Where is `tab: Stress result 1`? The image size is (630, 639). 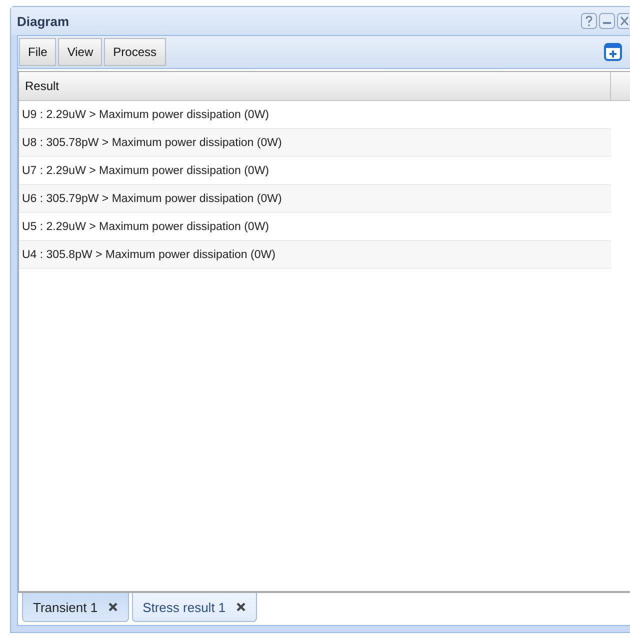 tab: Stress result 1 is located at coordinates (194, 607).